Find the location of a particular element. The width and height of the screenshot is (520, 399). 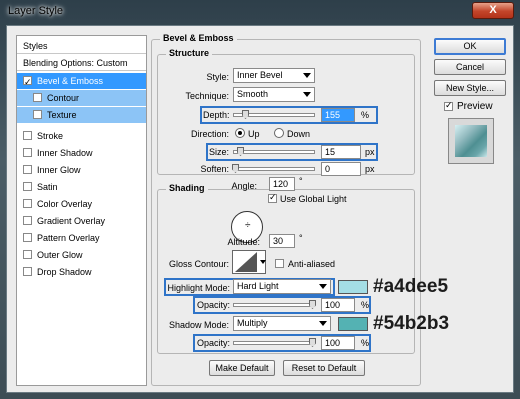

reset-to-default-button: Reset to Default is located at coordinates (324, 368).